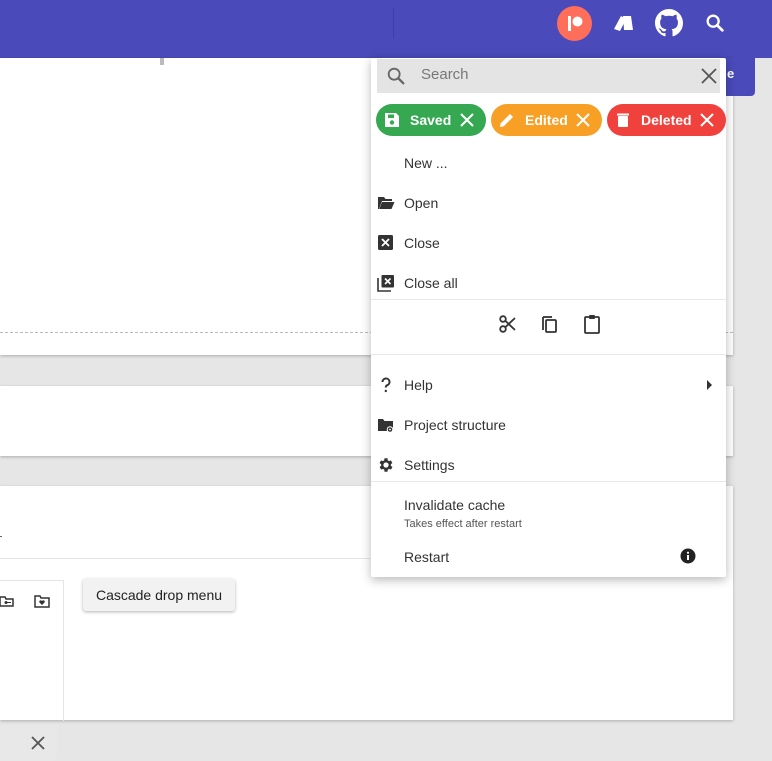  Describe the element at coordinates (455, 505) in the screenshot. I see `menu-item-label: Invalidate cache` at that location.